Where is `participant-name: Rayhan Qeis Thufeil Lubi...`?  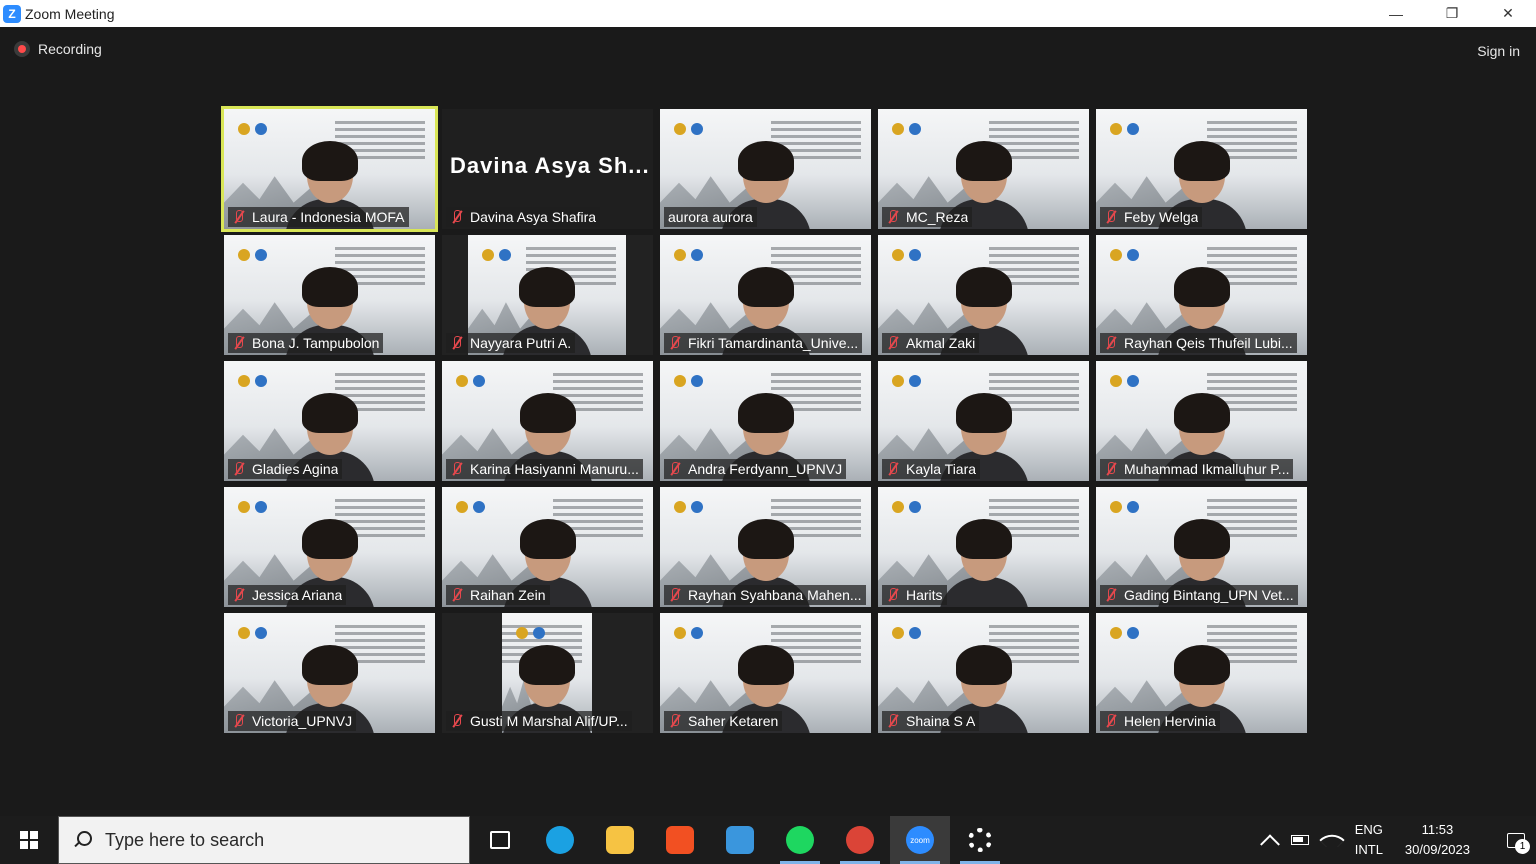
participant-name: Rayhan Qeis Thufeil Lubi... is located at coordinates (1208, 343).